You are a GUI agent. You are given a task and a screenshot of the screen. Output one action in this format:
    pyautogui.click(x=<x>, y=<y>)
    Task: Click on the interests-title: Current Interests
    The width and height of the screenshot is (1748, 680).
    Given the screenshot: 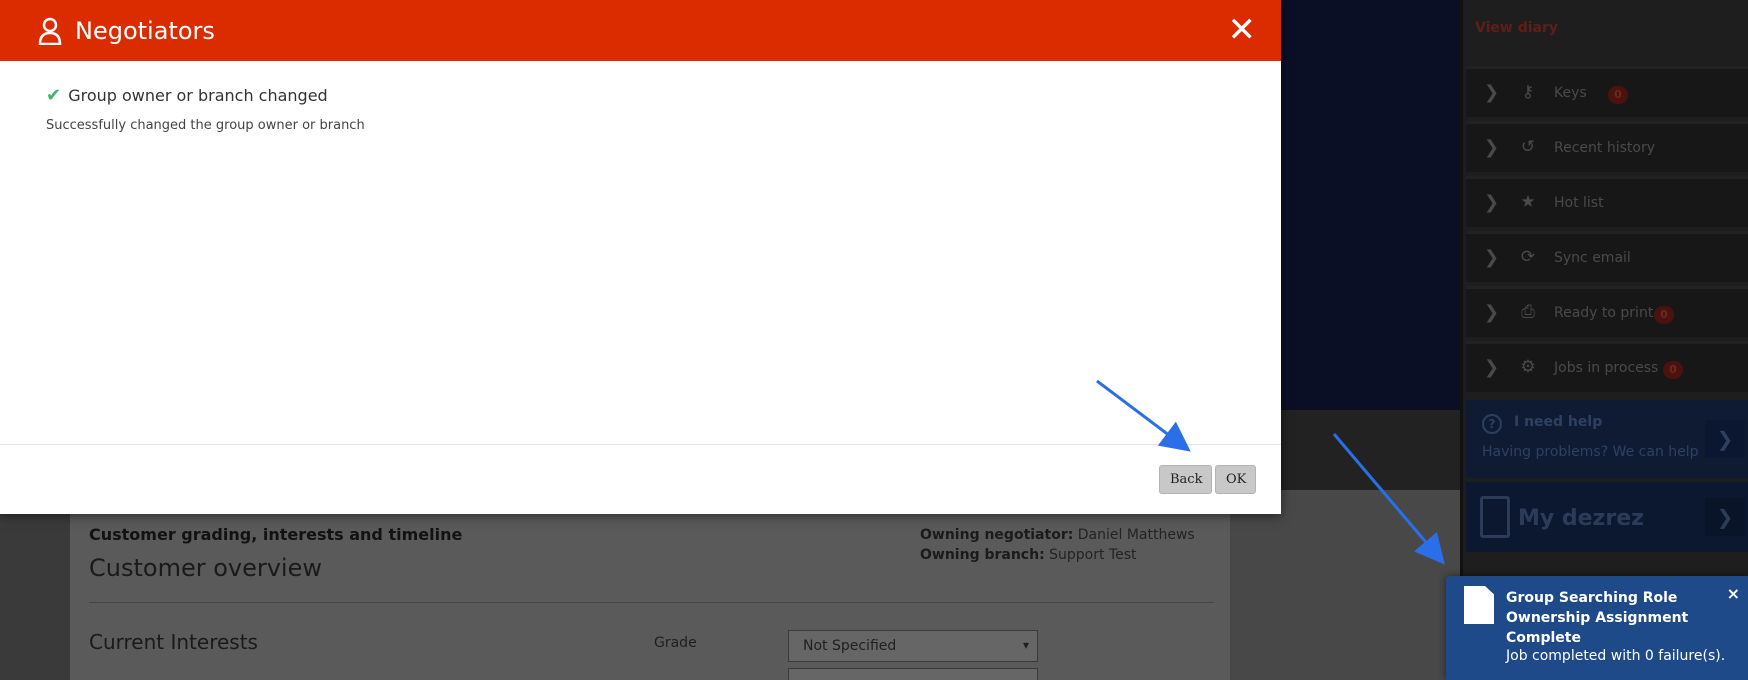 What is the action you would take?
    pyautogui.click(x=173, y=642)
    